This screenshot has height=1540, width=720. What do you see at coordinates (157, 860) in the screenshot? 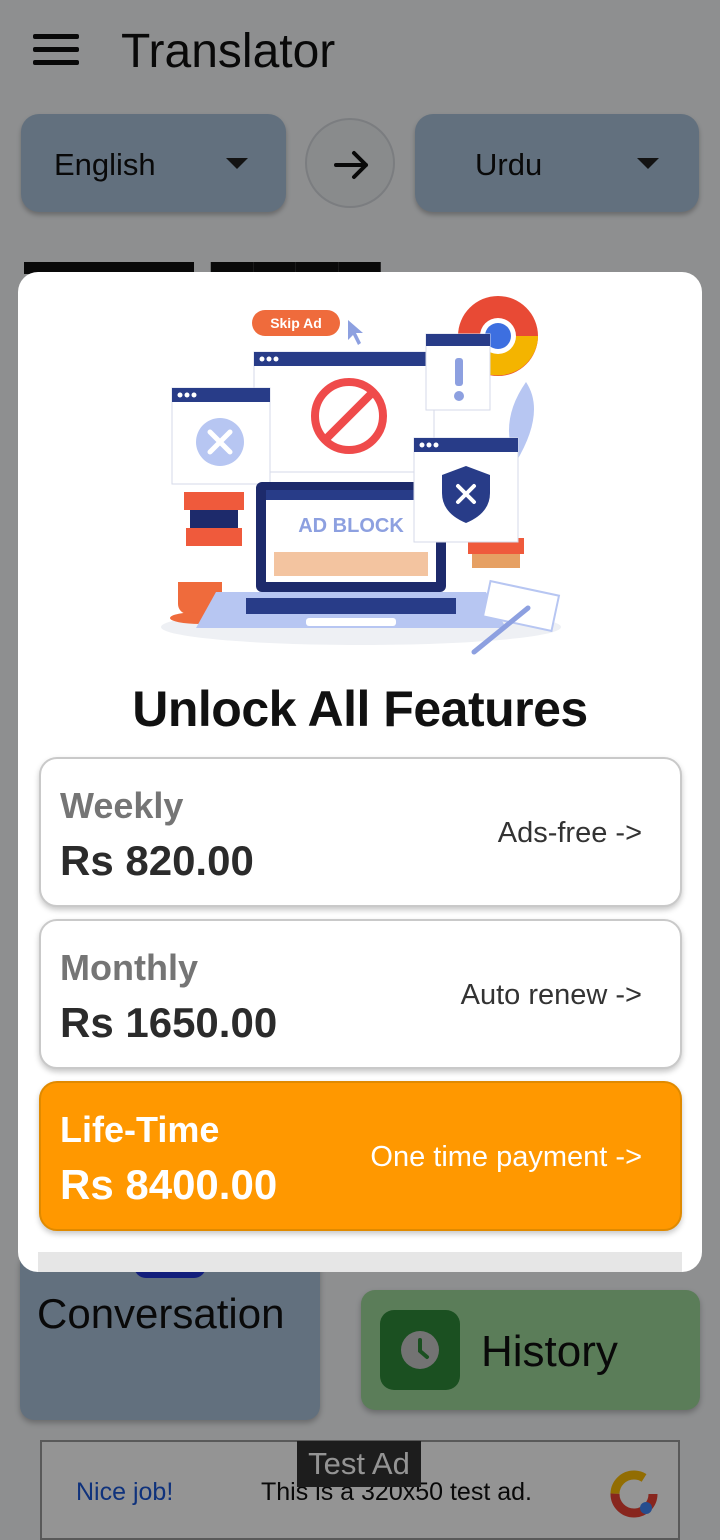
I see `plan-price: Rs 820.00` at bounding box center [157, 860].